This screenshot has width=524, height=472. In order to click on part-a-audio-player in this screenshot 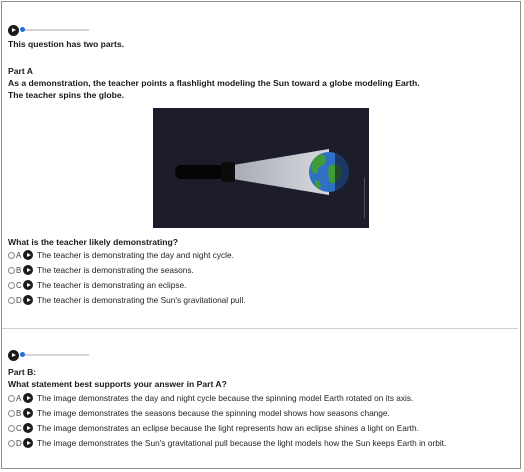, I will do `click(48, 30)`.